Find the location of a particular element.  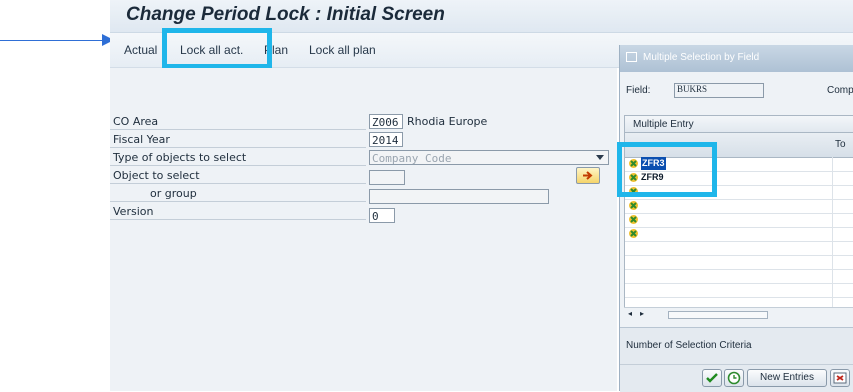

multiple-entry-tab: Multiple Entry is located at coordinates (738, 124).